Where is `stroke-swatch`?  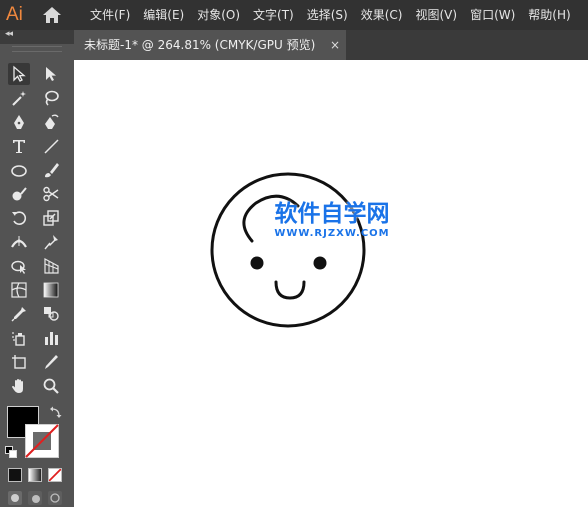 stroke-swatch is located at coordinates (42, 441).